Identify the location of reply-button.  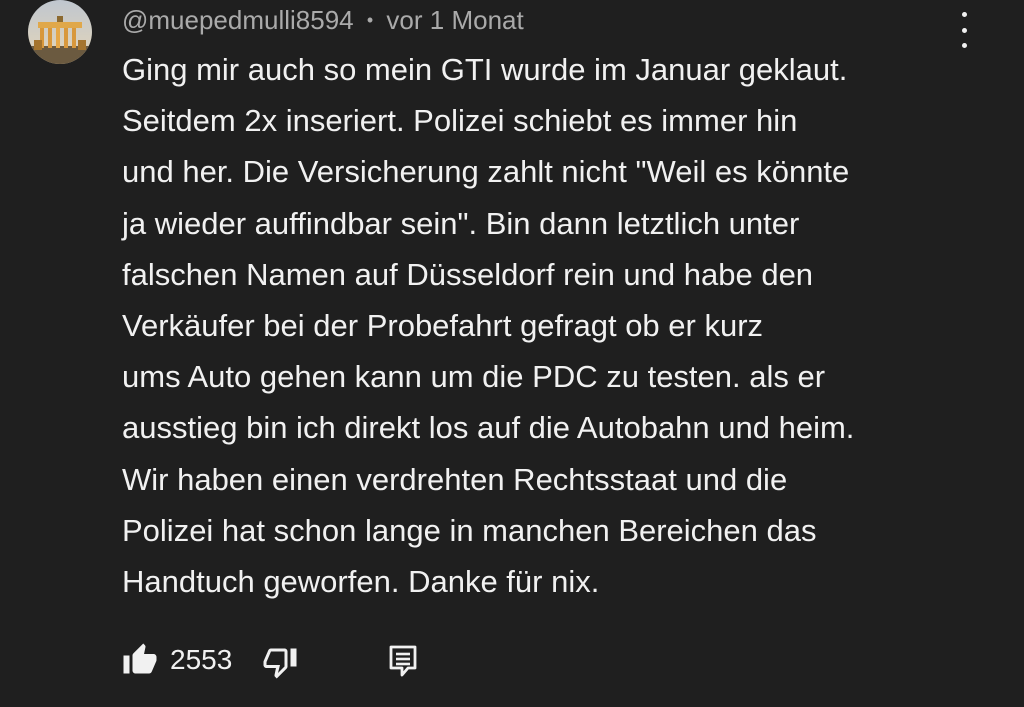
(403, 661).